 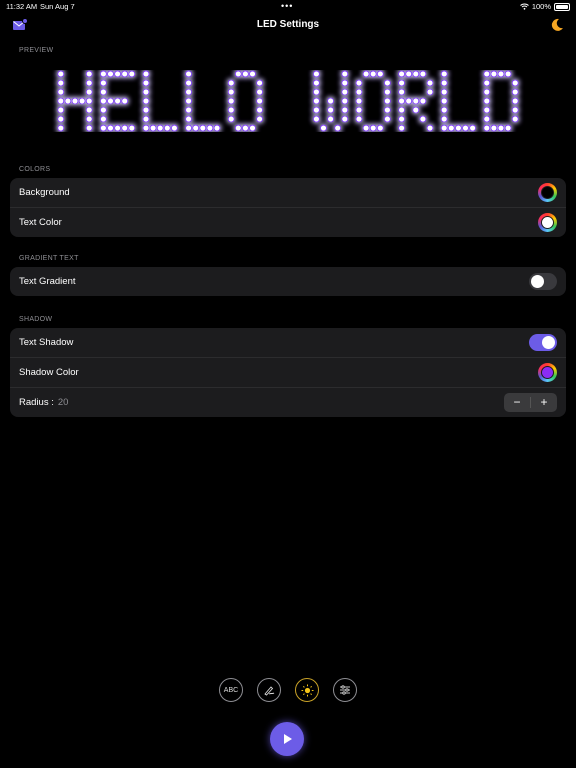 What do you see at coordinates (288, 193) in the screenshot?
I see `background-color-row: Background` at bounding box center [288, 193].